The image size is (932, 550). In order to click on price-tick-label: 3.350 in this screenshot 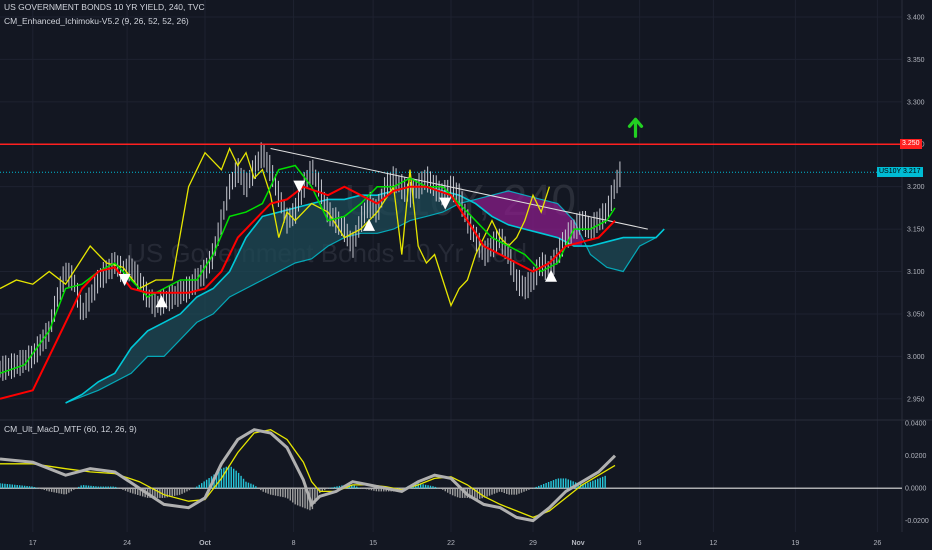, I will do `click(916, 60)`.